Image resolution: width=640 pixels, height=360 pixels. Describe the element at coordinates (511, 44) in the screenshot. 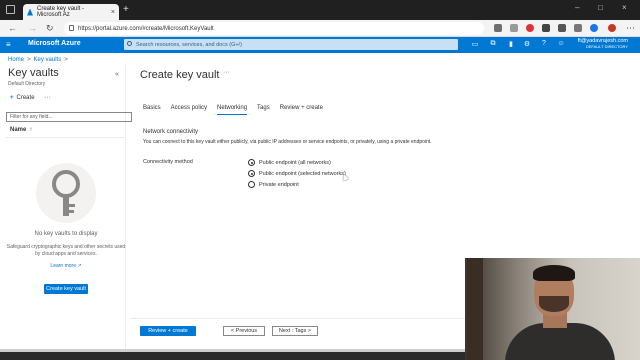

I see `notifications-icon: ▮` at that location.